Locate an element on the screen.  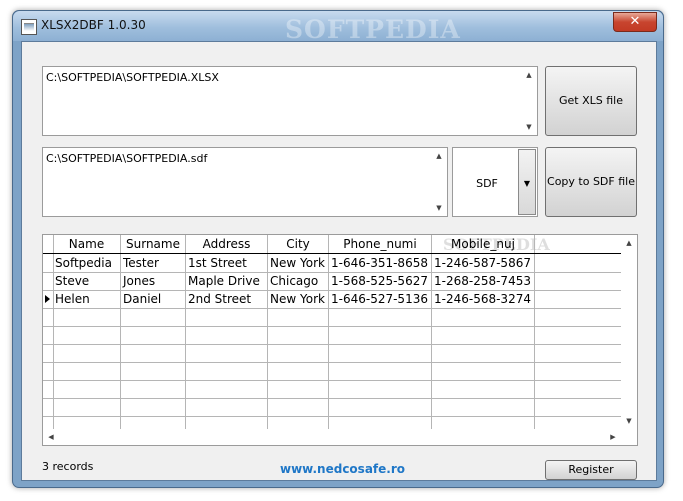
grid-vertical-scrollbar: ▲ ▼ is located at coordinates (629, 332).